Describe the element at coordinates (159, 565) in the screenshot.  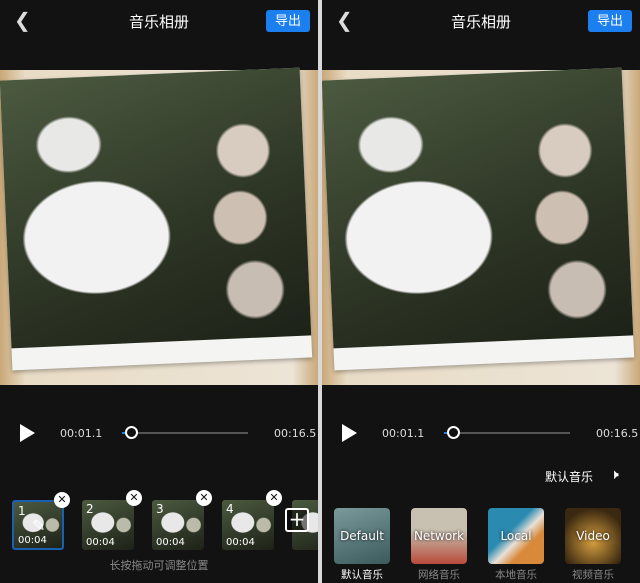
I see `reorder-hint: 长按拖动可调整位置` at that location.